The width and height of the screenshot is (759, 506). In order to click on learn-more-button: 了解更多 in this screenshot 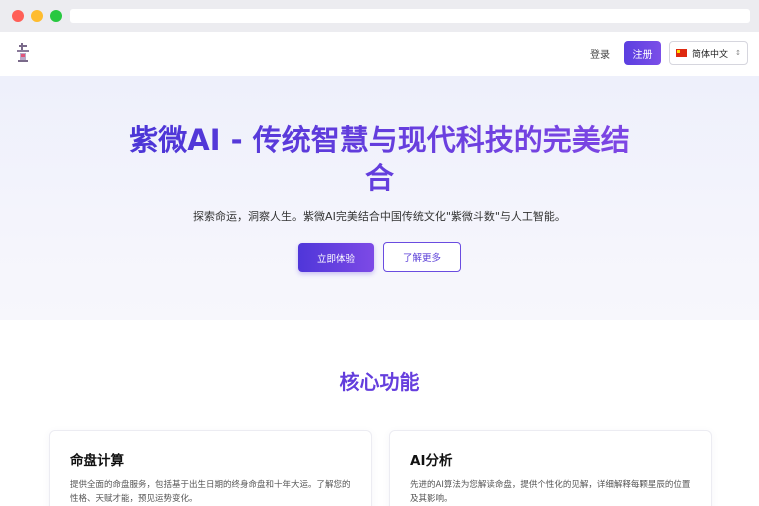, I will do `click(422, 257)`.